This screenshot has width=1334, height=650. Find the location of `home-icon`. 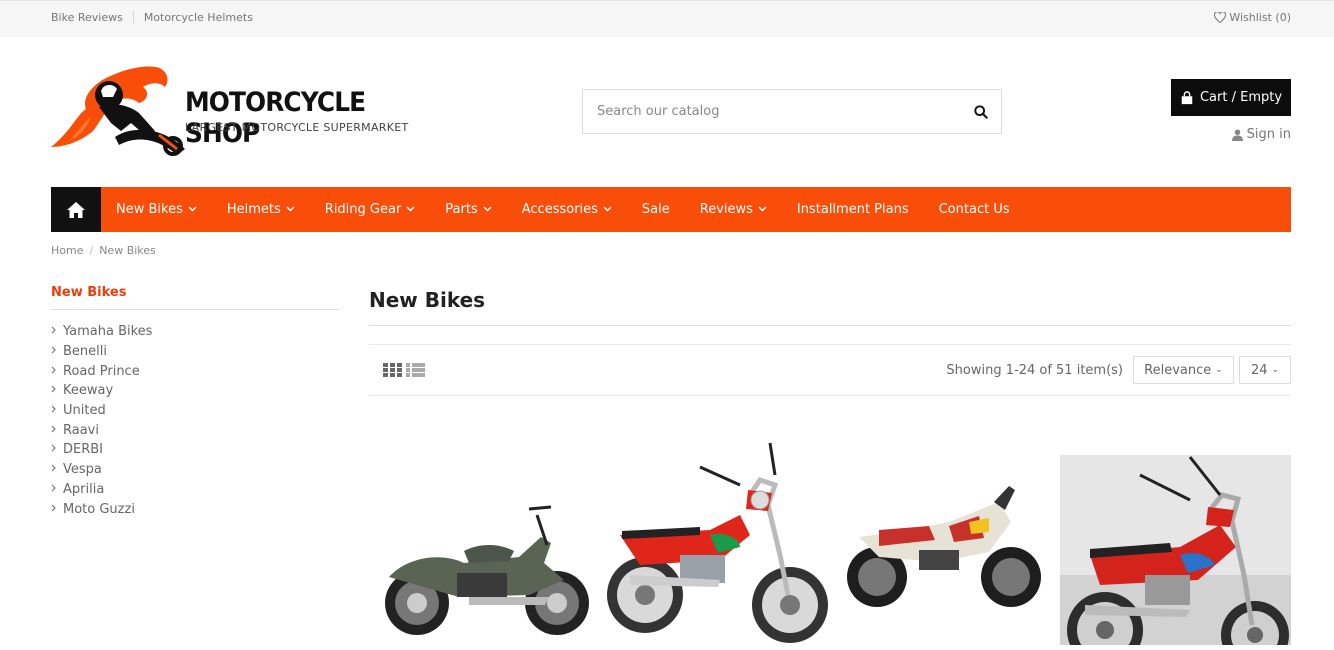

home-icon is located at coordinates (76, 209).